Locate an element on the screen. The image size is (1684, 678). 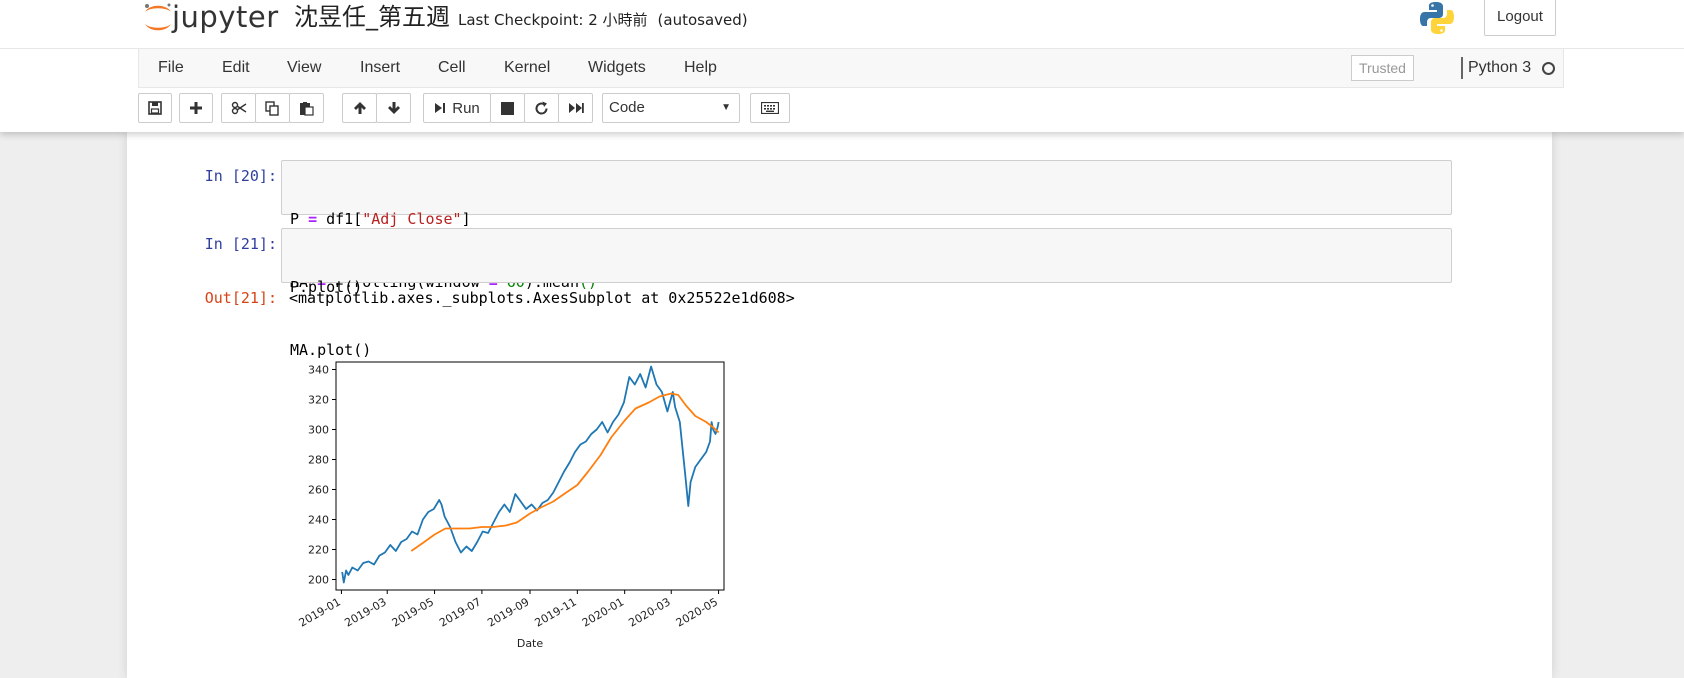
cell-21-input: P.plot() MA.plot() is located at coordinates (866, 293).